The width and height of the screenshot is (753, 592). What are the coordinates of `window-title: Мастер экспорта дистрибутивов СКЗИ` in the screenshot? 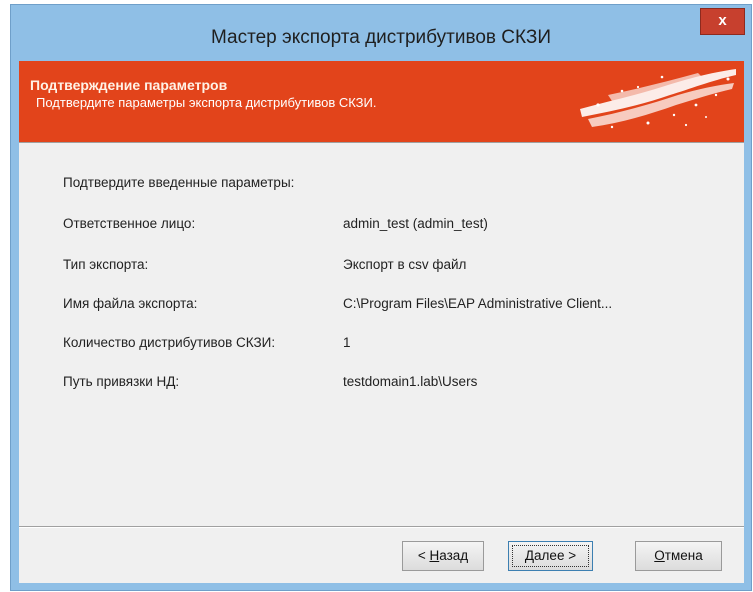 It's located at (381, 37).